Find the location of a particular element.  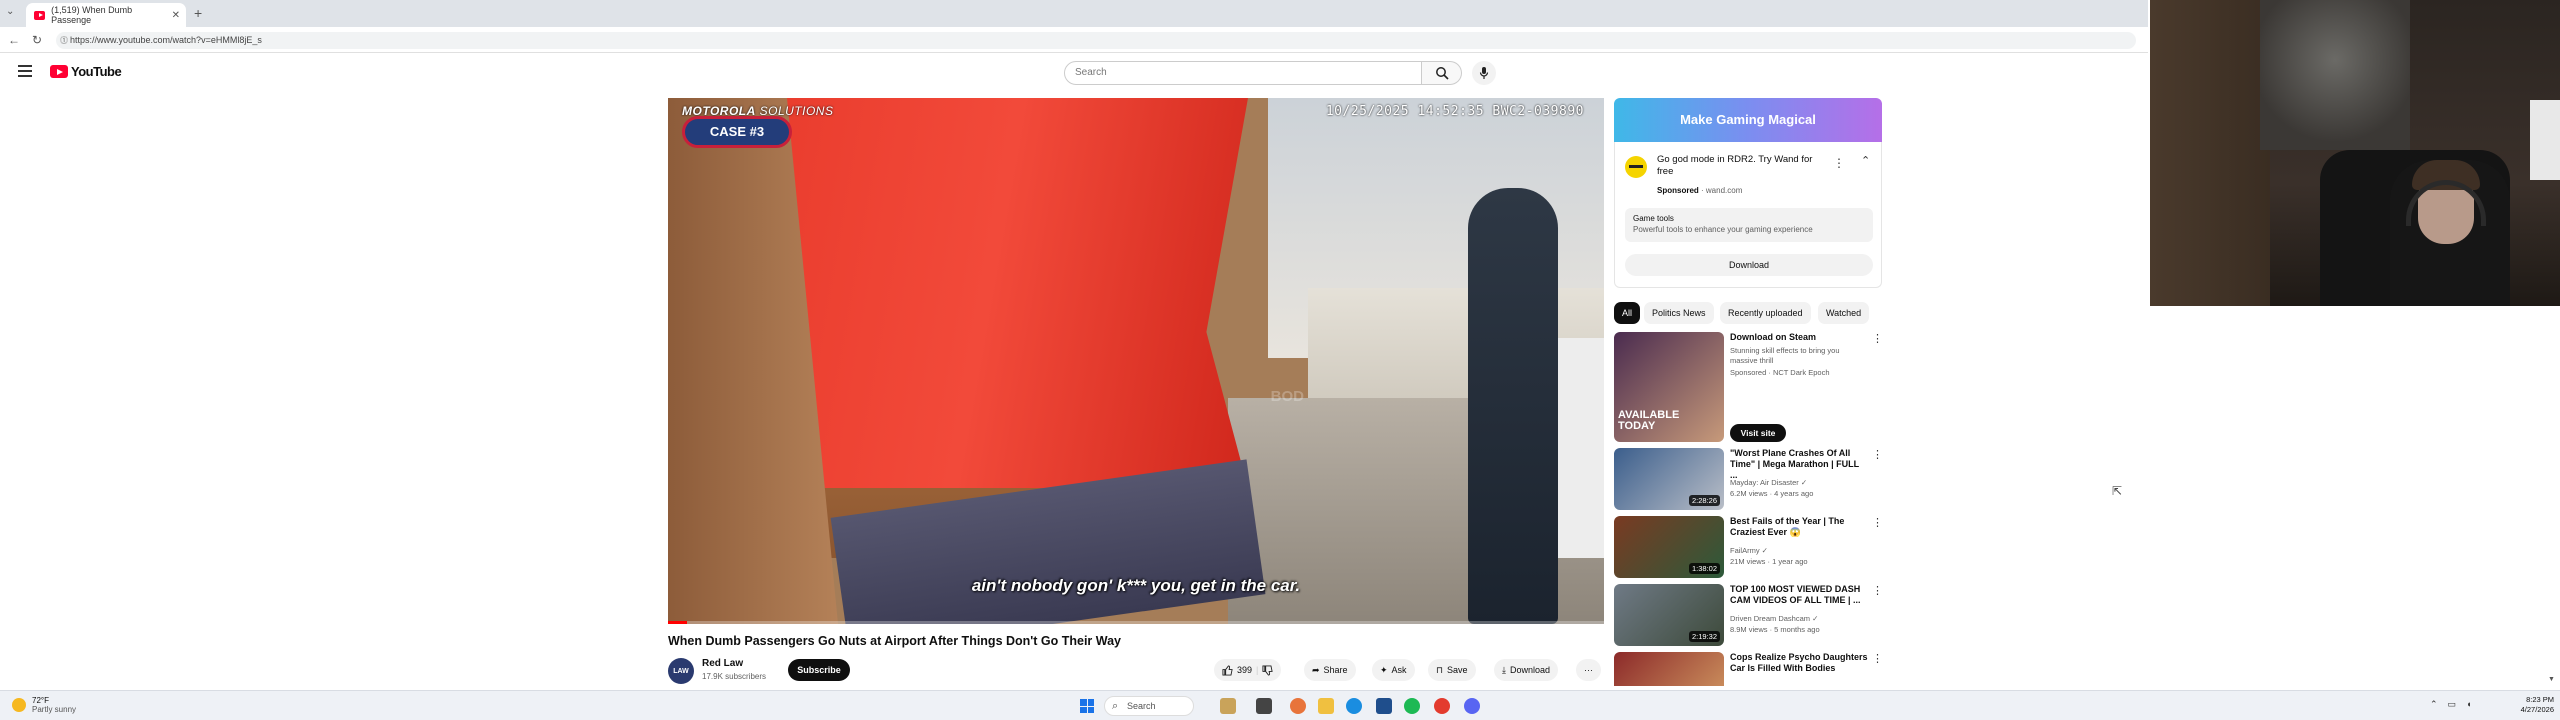

tab-title: (1,519) When Dumb Passenge is located at coordinates (92, 15).